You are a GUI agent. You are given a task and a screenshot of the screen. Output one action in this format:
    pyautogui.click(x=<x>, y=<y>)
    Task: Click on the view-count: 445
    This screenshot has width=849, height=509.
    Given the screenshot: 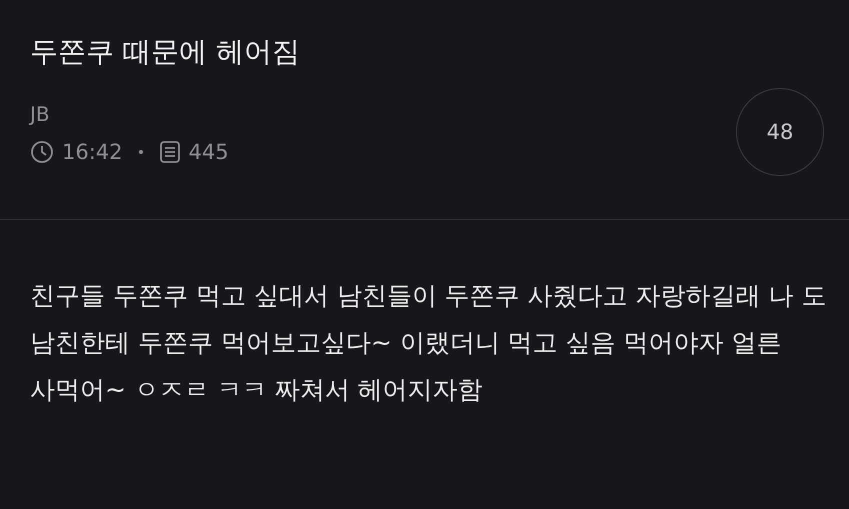 What is the action you would take?
    pyautogui.click(x=208, y=152)
    